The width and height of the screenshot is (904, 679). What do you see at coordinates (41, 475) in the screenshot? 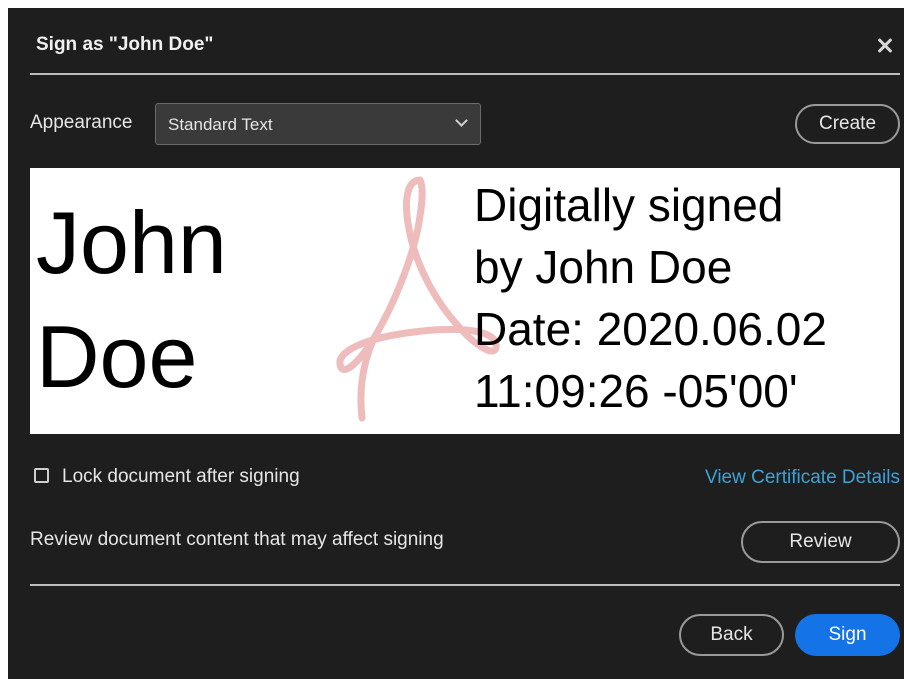
I see `lock-document-checkbox` at bounding box center [41, 475].